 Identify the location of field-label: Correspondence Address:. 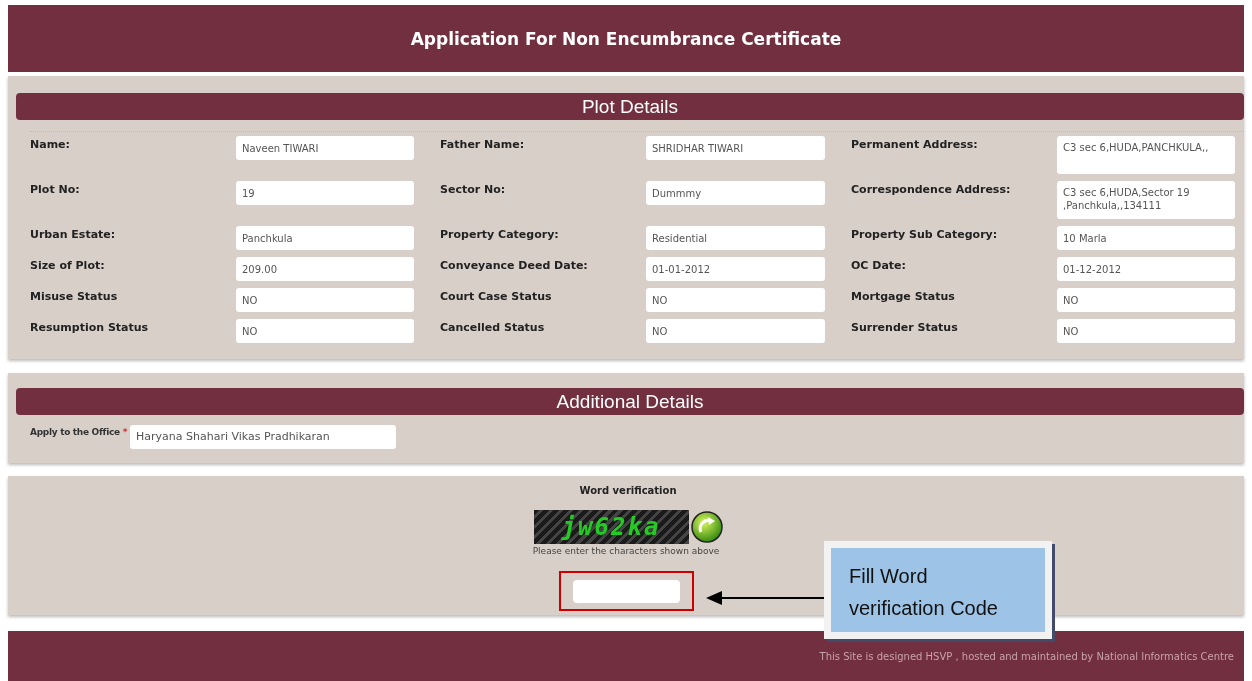
(931, 189).